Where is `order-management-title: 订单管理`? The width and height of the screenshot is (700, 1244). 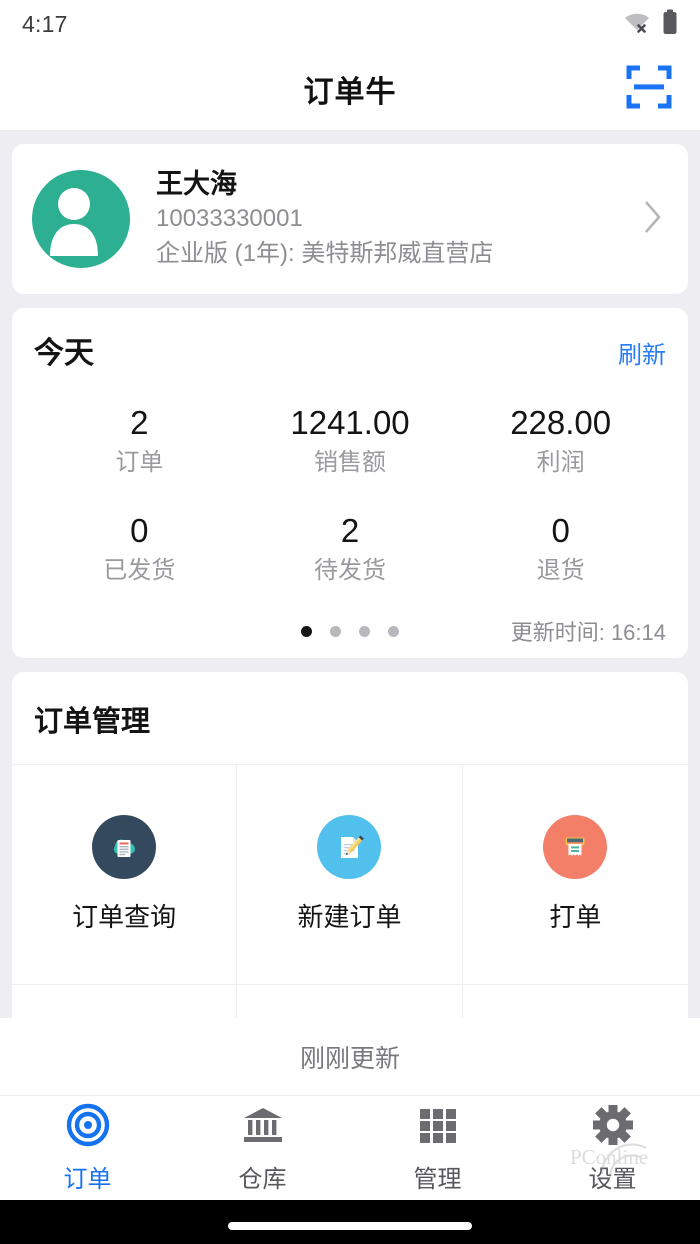 order-management-title: 订单管理 is located at coordinates (92, 722).